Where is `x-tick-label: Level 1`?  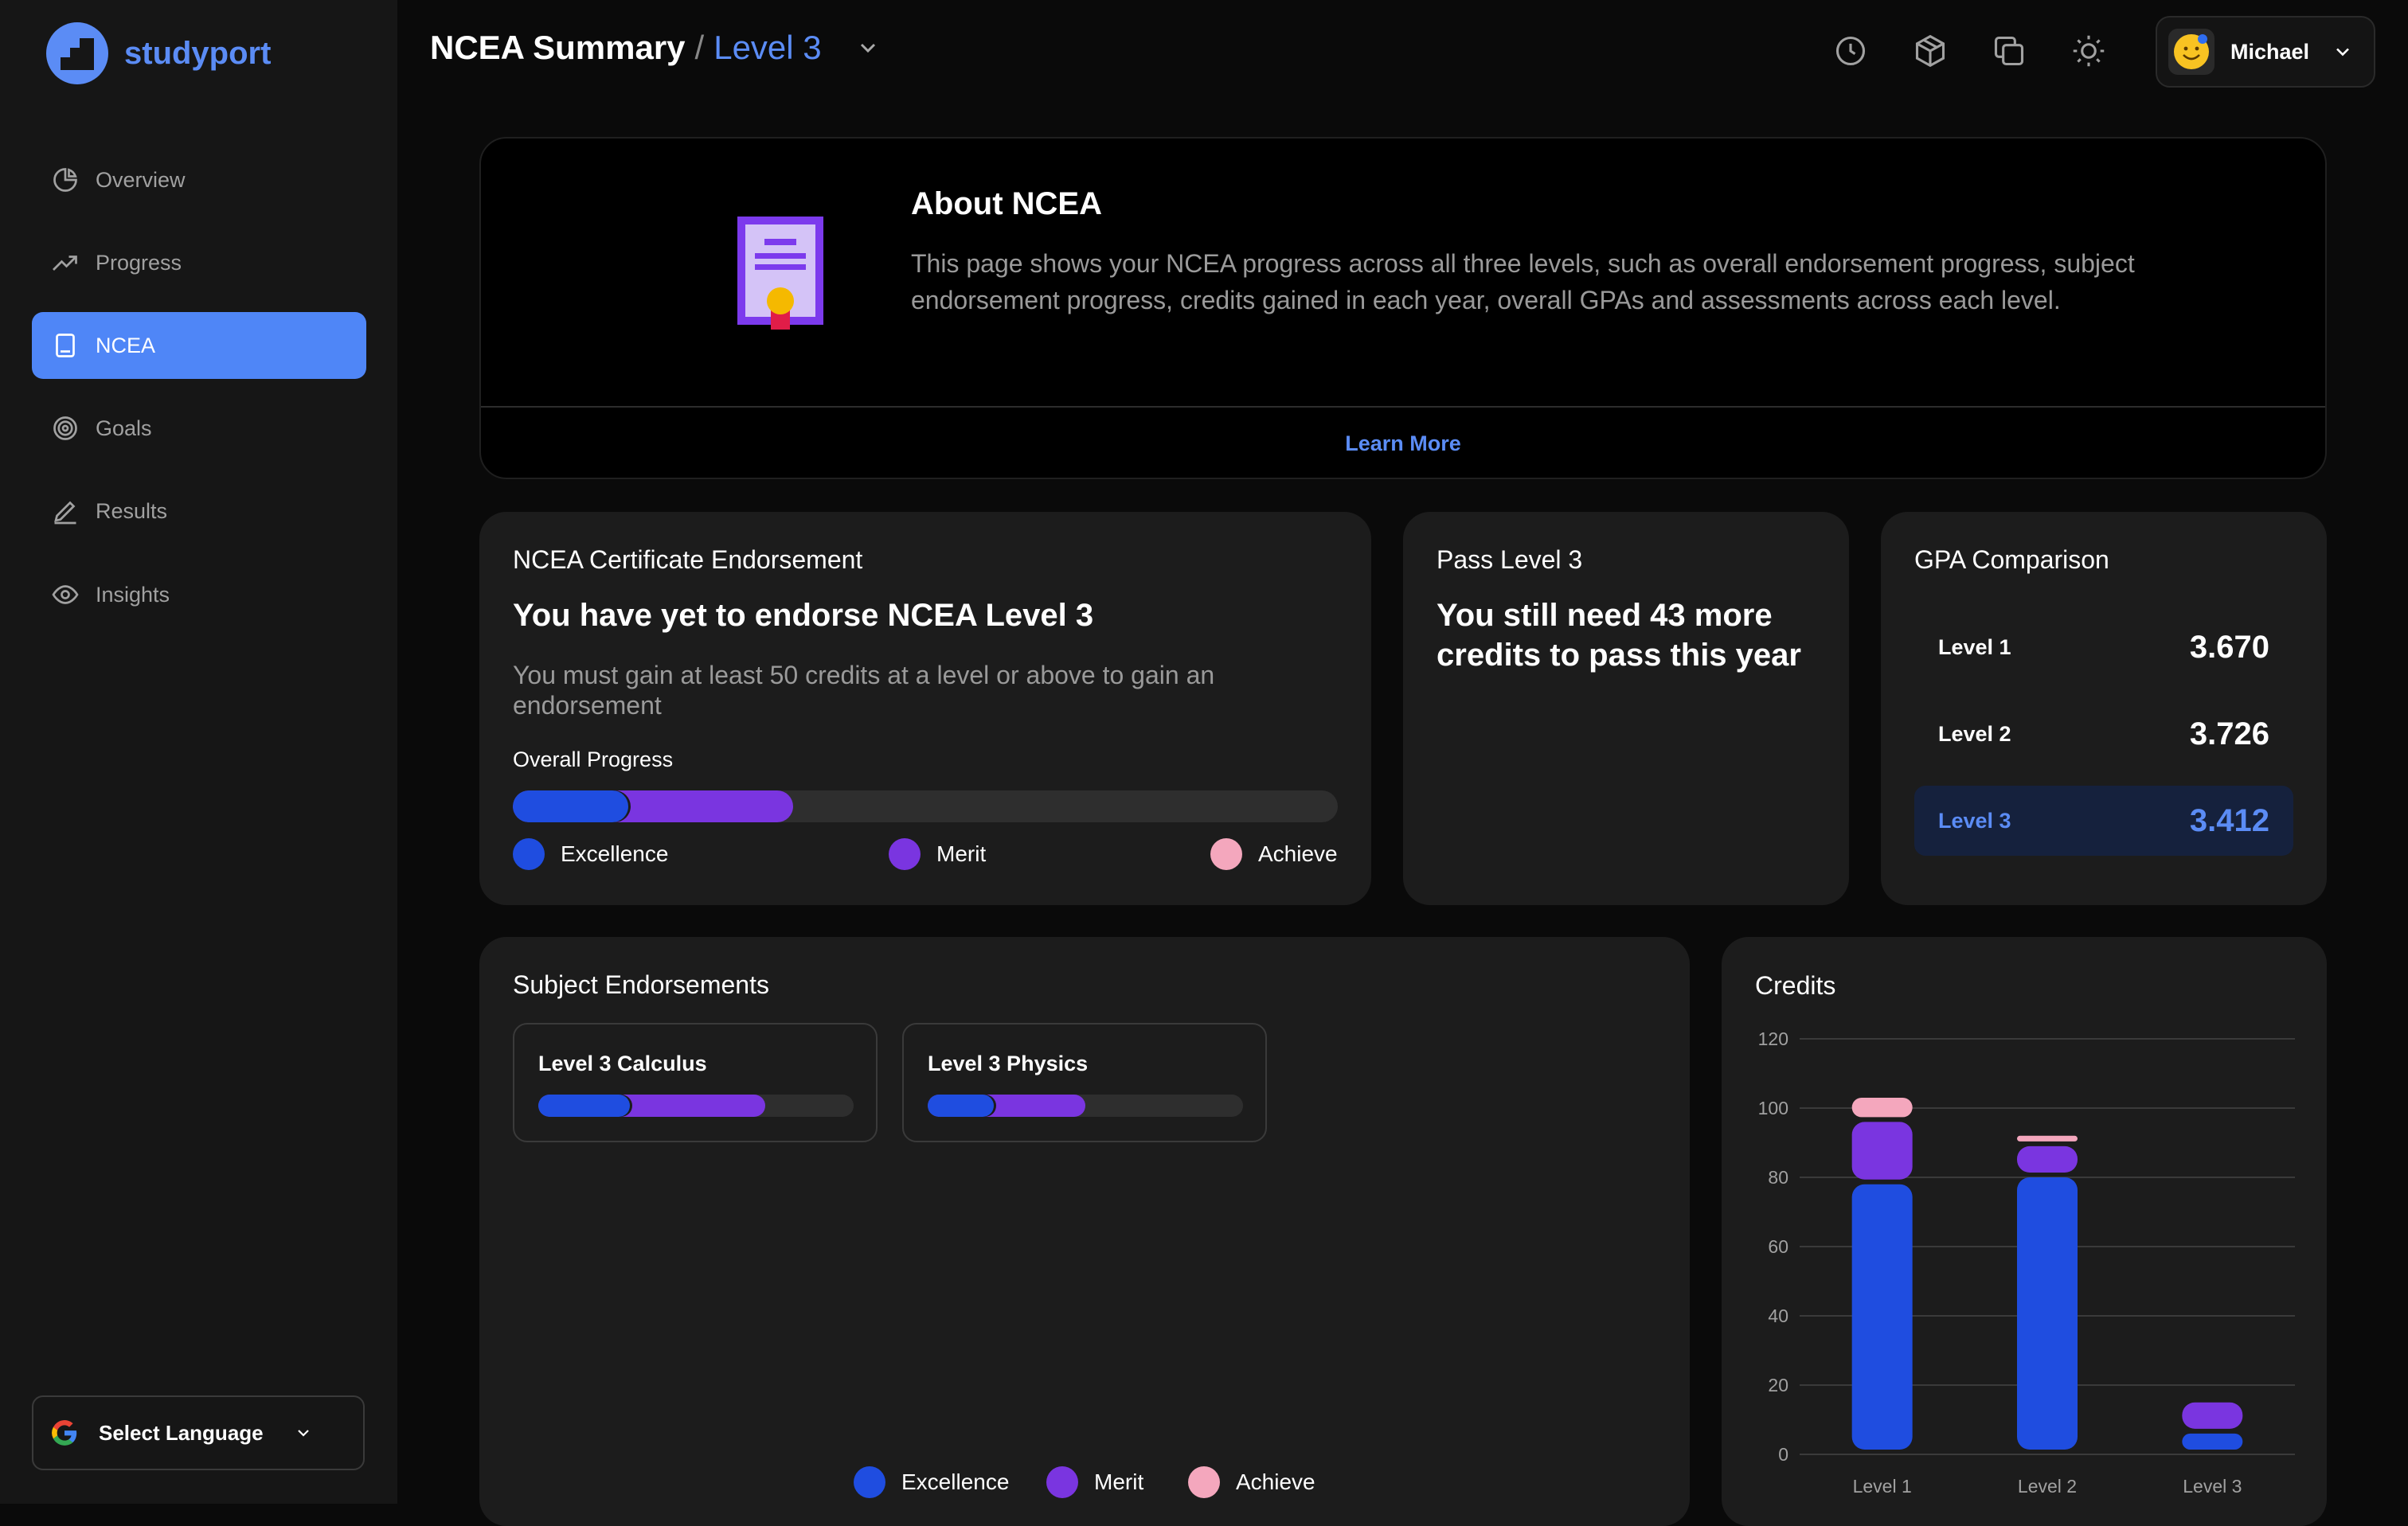 x-tick-label: Level 1 is located at coordinates (1883, 1486).